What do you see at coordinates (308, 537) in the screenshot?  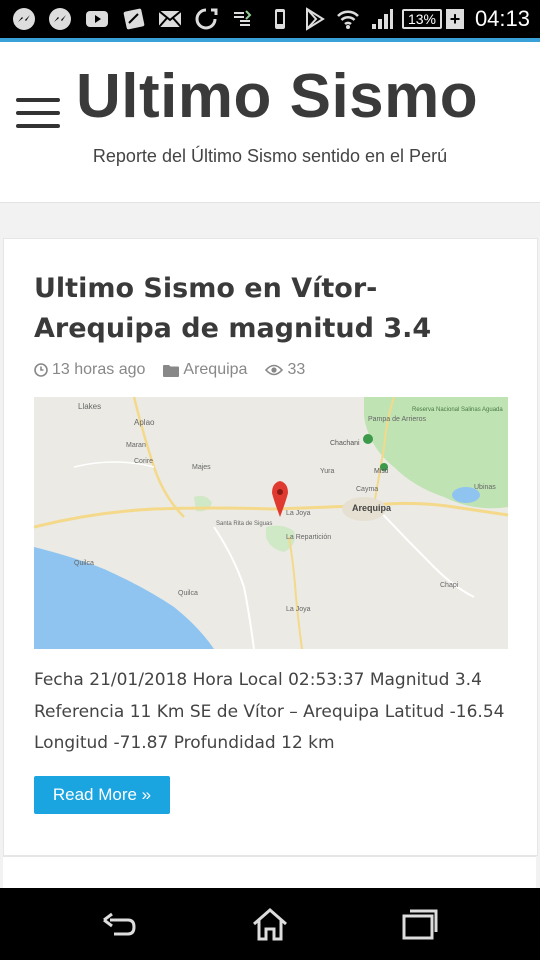 I see `map-label-la-reparticion: La Repartición` at bounding box center [308, 537].